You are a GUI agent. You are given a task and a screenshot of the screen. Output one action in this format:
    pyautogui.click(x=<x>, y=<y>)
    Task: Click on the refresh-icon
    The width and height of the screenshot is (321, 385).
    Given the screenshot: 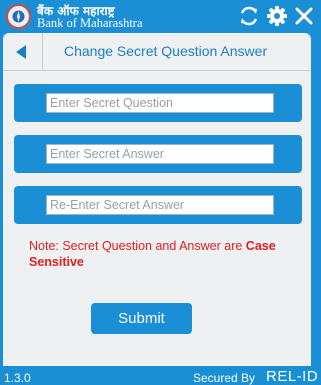 What is the action you would take?
    pyautogui.click(x=249, y=16)
    